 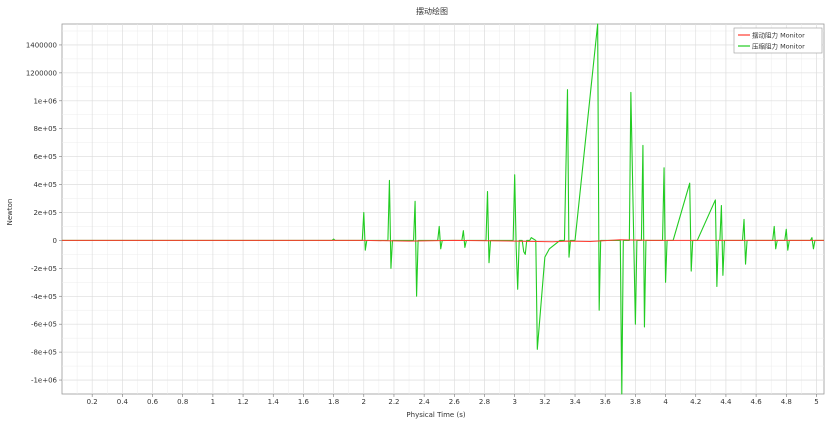 What do you see at coordinates (304, 402) in the screenshot?
I see `x-tick-label: 1.6` at bounding box center [304, 402].